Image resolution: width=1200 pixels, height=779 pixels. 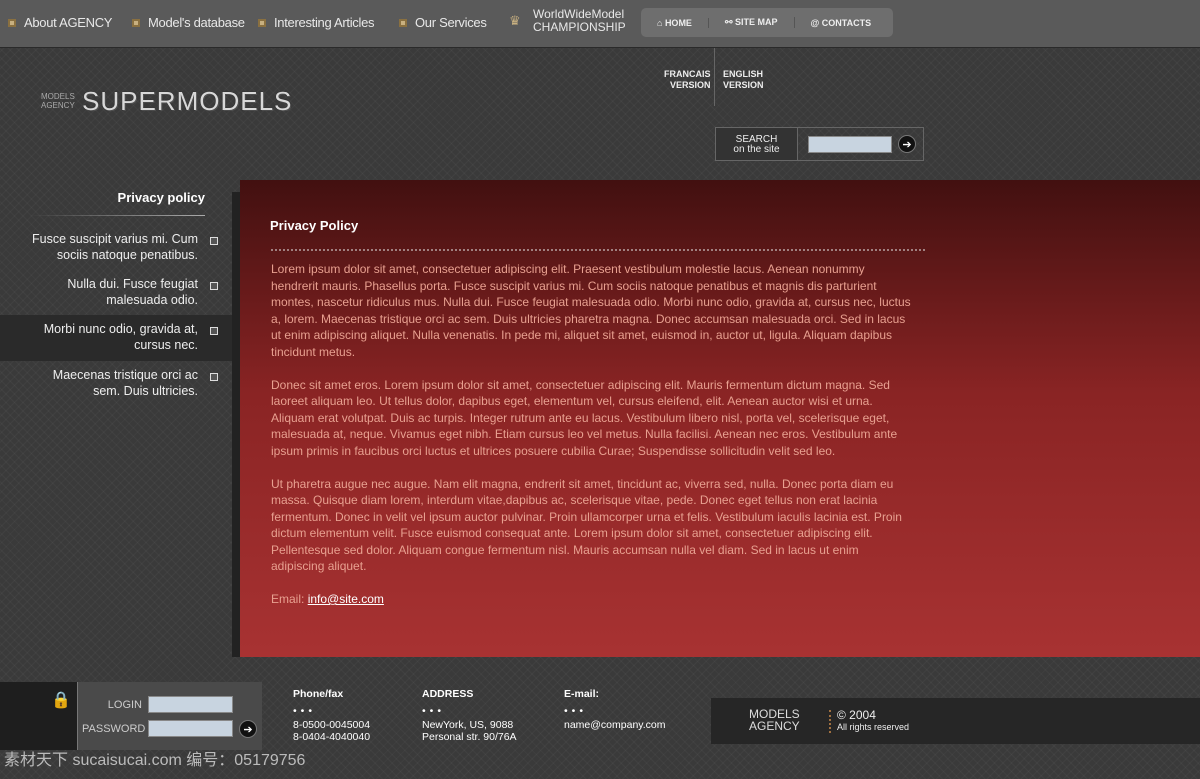 I want to click on nav-database: Model's database, so click(x=188, y=22).